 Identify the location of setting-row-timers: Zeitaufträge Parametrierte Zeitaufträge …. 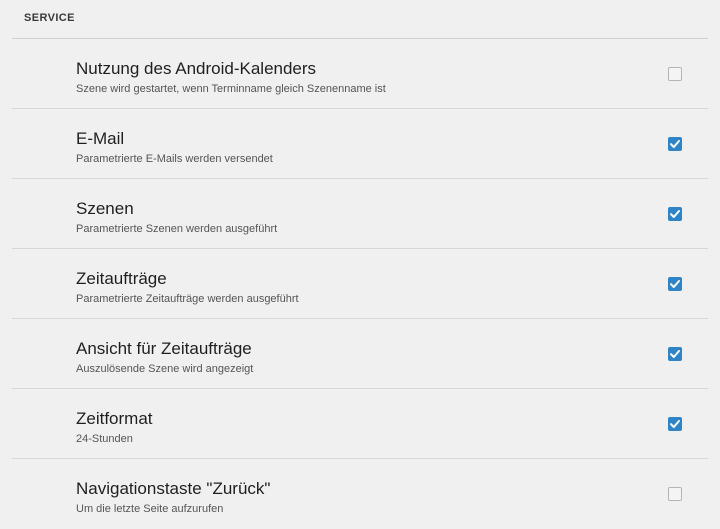
(360, 284).